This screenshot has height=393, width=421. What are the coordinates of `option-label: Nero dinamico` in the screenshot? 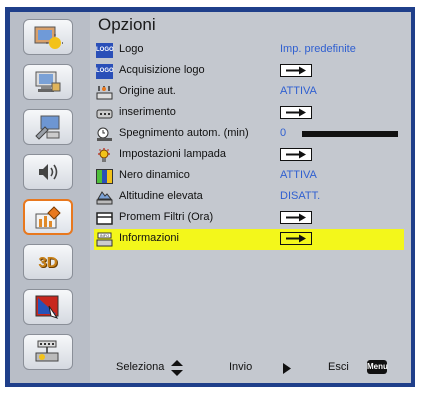 It's located at (154, 175).